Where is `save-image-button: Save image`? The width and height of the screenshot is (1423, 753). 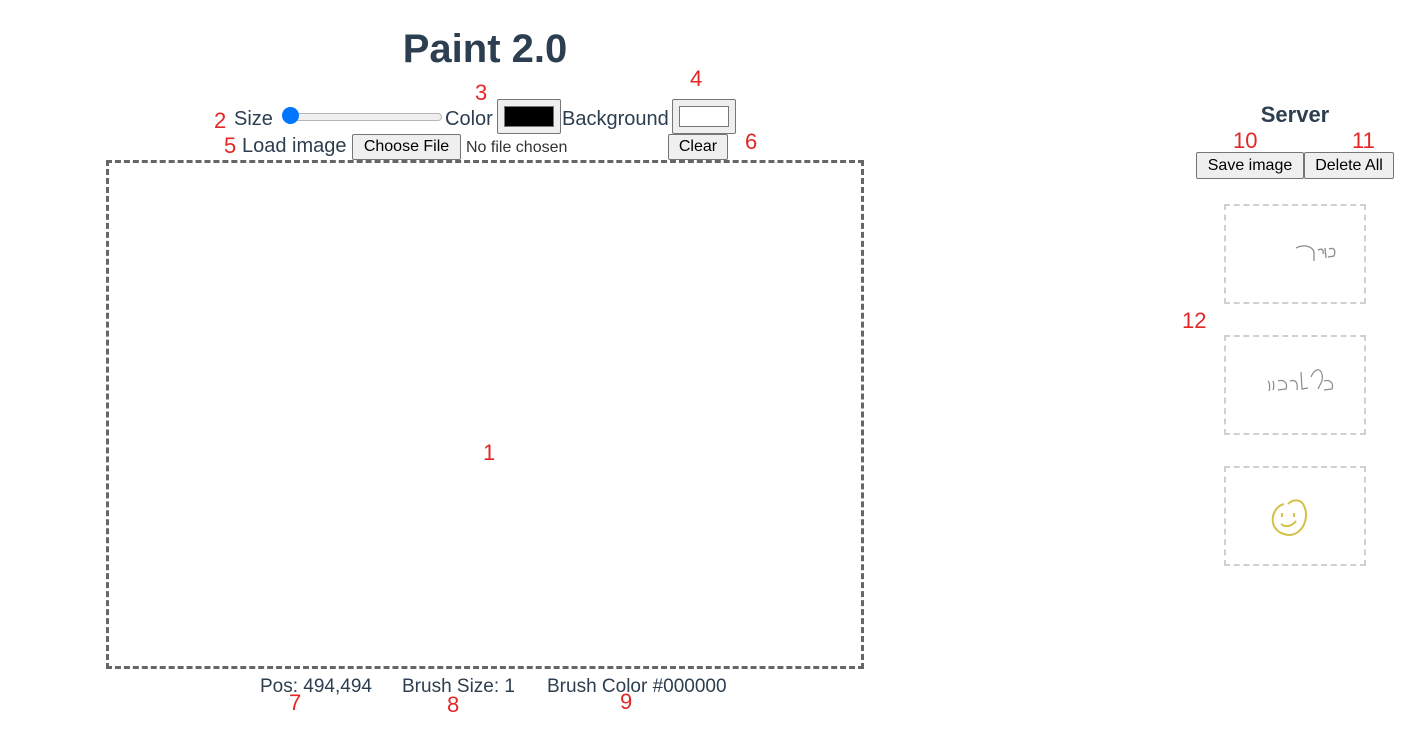 save-image-button: Save image is located at coordinates (1250, 165).